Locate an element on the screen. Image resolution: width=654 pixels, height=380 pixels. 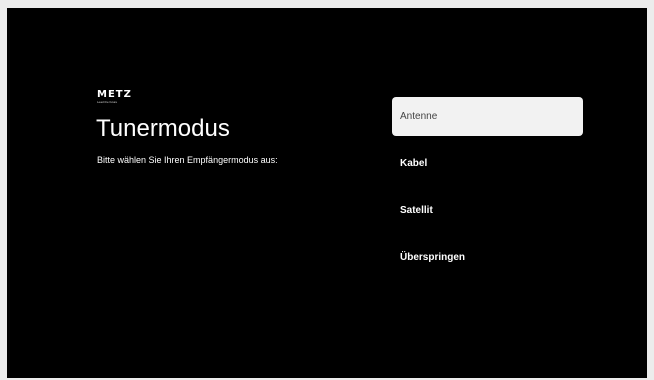
option-satellit: Satellit is located at coordinates (487, 210).